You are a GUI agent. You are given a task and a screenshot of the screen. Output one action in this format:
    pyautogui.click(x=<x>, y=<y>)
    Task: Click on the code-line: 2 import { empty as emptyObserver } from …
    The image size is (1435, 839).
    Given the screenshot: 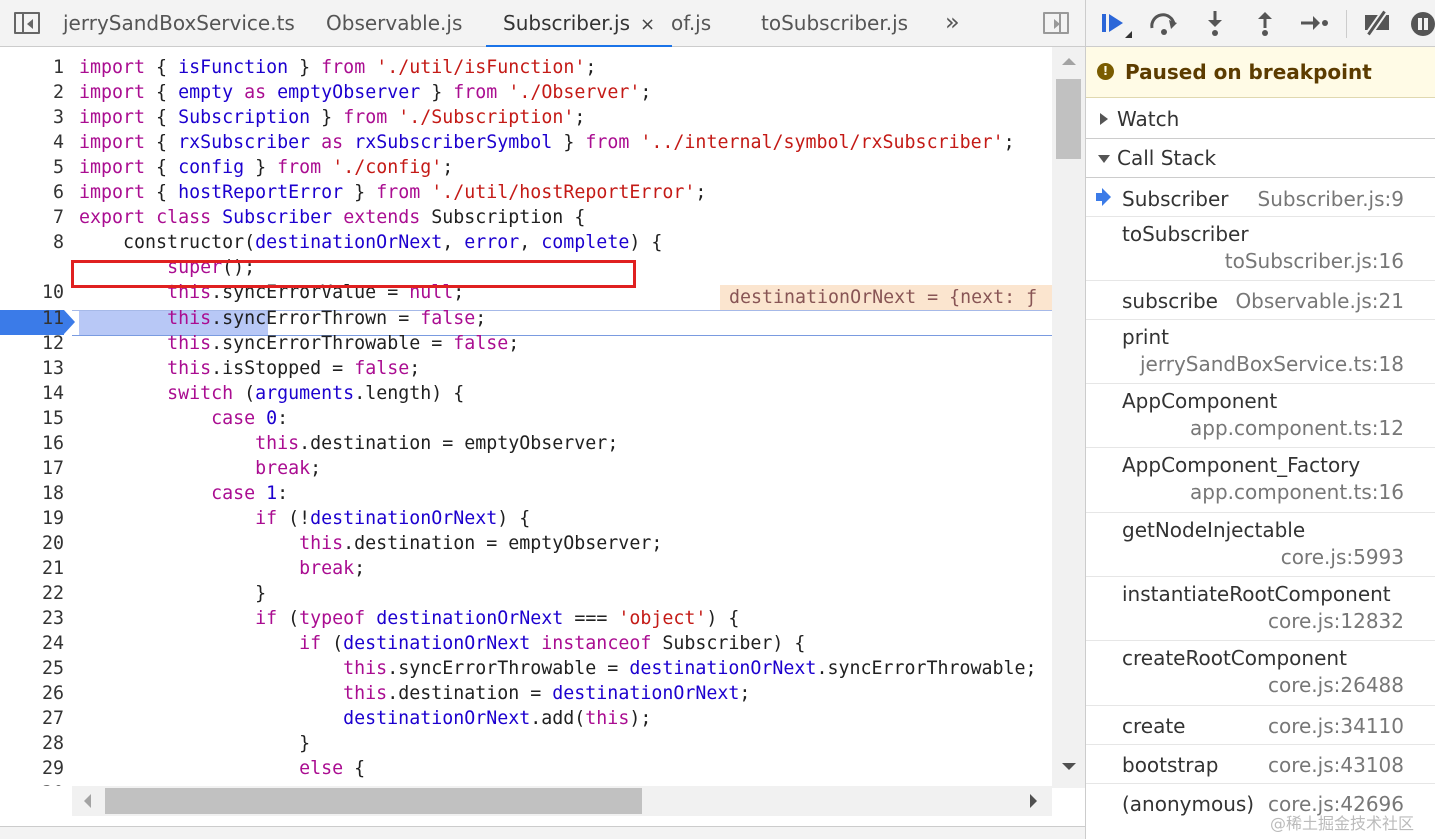 What is the action you would take?
    pyautogui.click(x=526, y=92)
    